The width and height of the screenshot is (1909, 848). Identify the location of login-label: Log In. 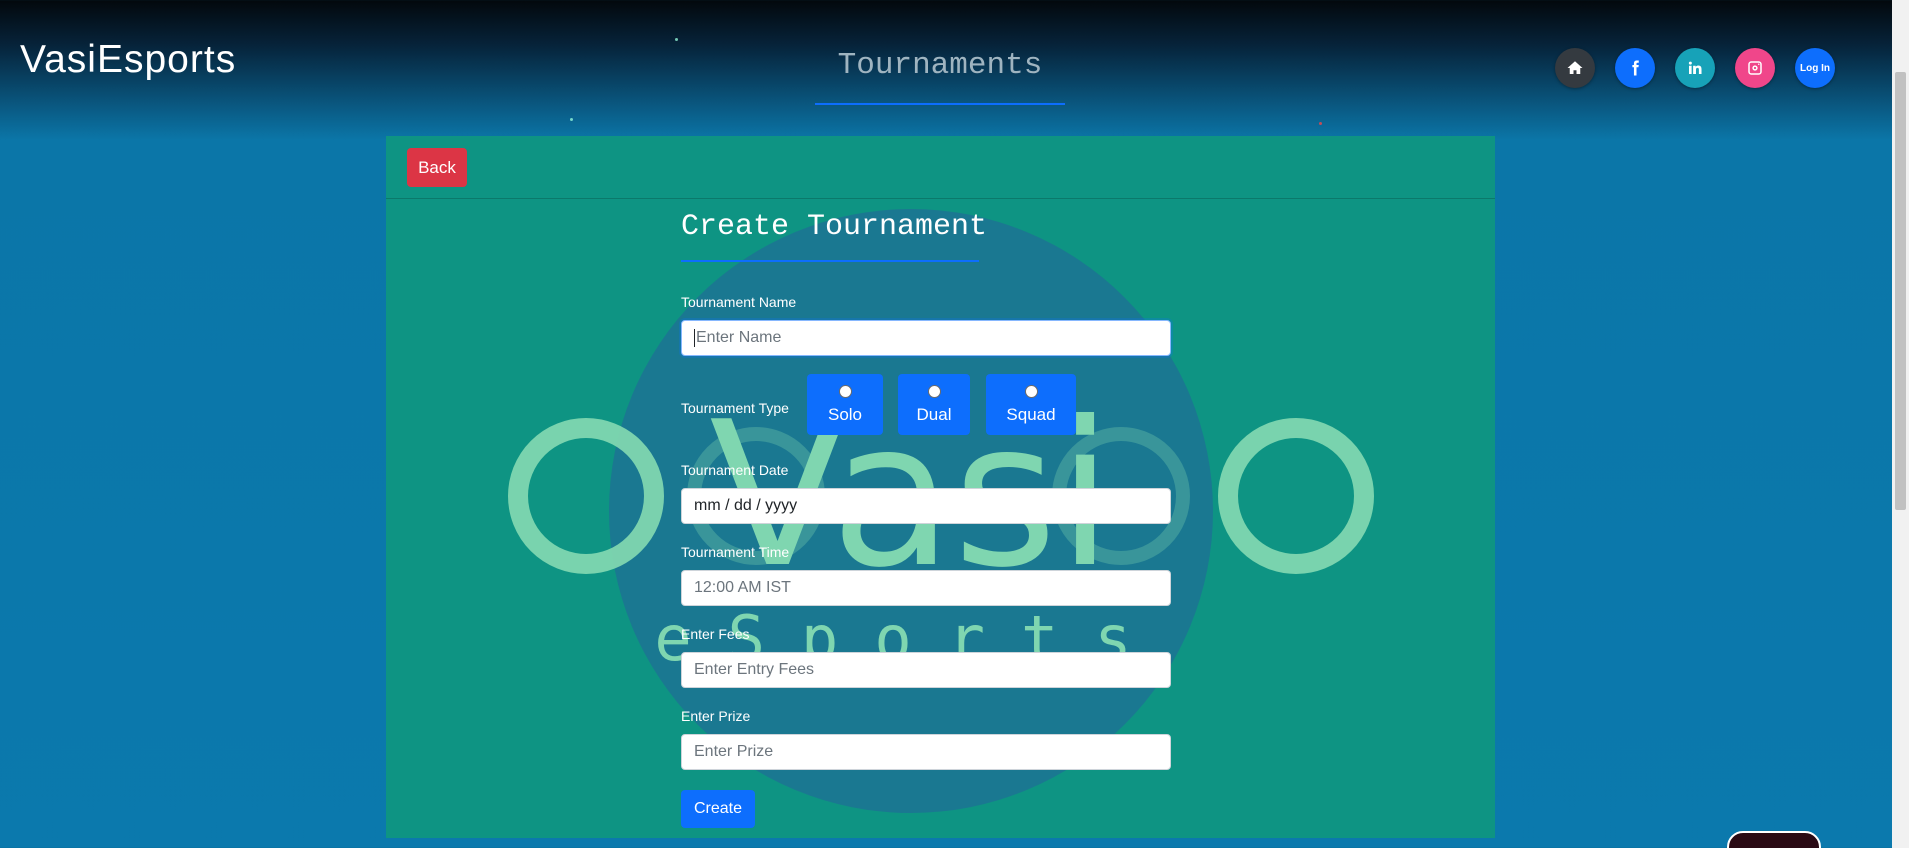
(1815, 68).